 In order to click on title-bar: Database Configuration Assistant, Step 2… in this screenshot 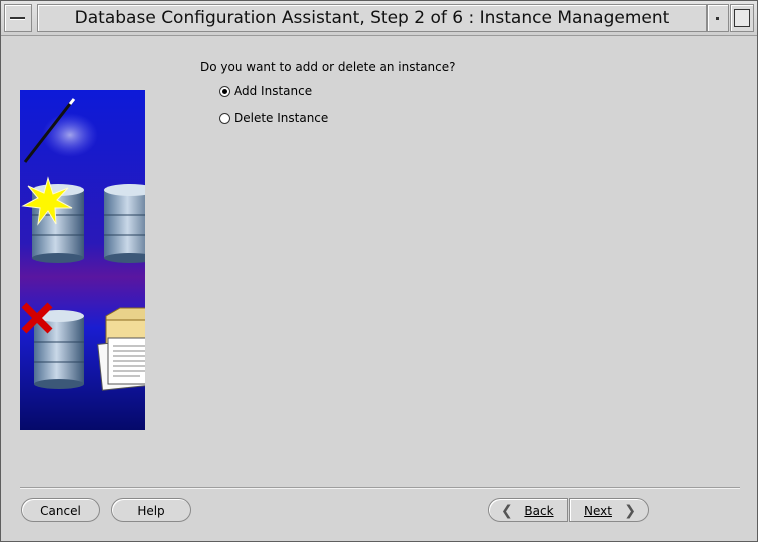, I will do `click(379, 18)`.